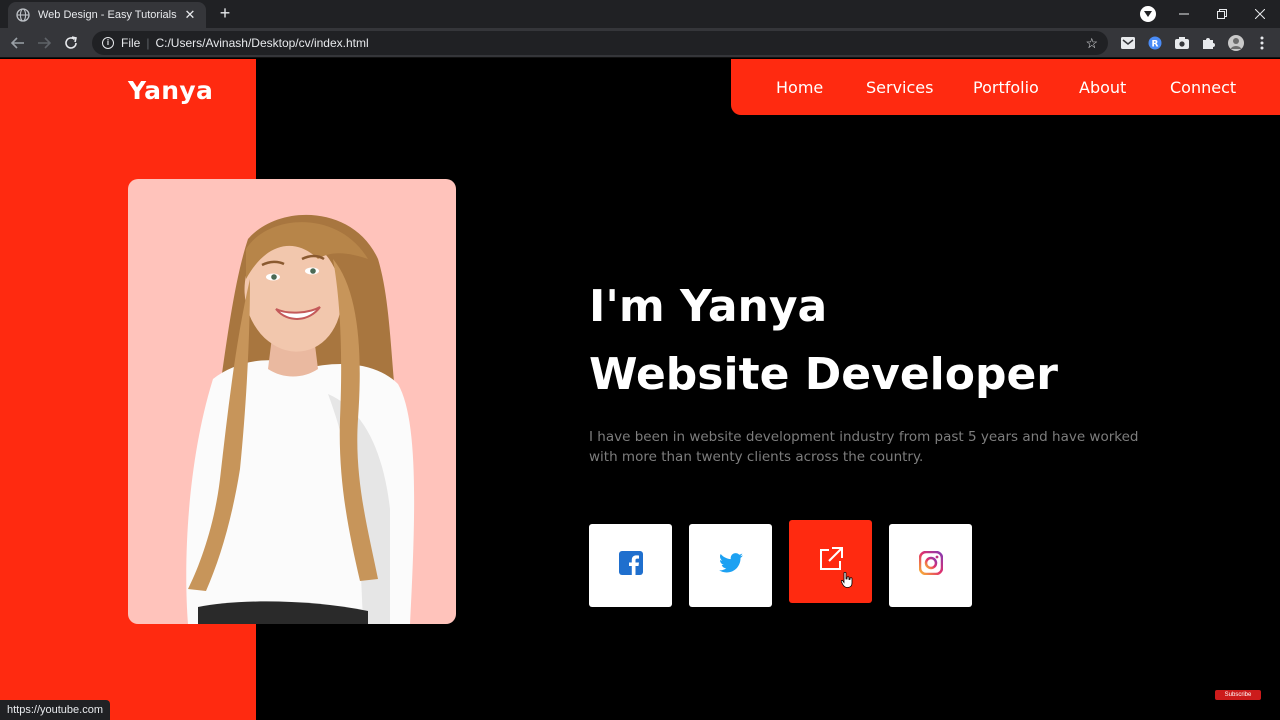  I want to click on minimize-window-button, so click(1184, 14).